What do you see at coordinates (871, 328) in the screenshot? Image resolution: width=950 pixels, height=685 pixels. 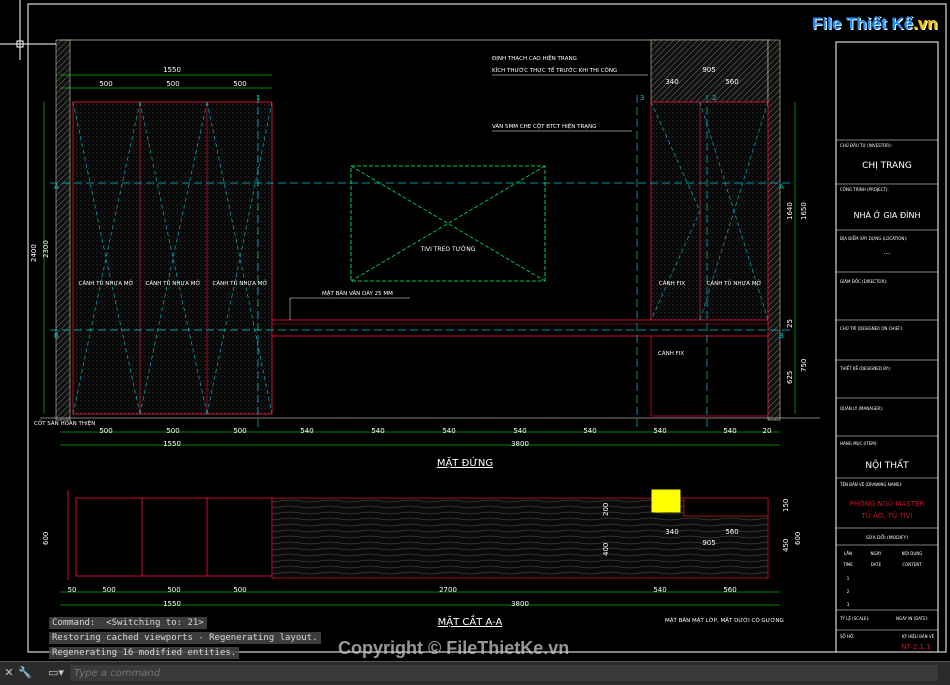 I see `tb-chief-label: CHỦ TRÌ (DESIGNER ON CHIEF):` at bounding box center [871, 328].